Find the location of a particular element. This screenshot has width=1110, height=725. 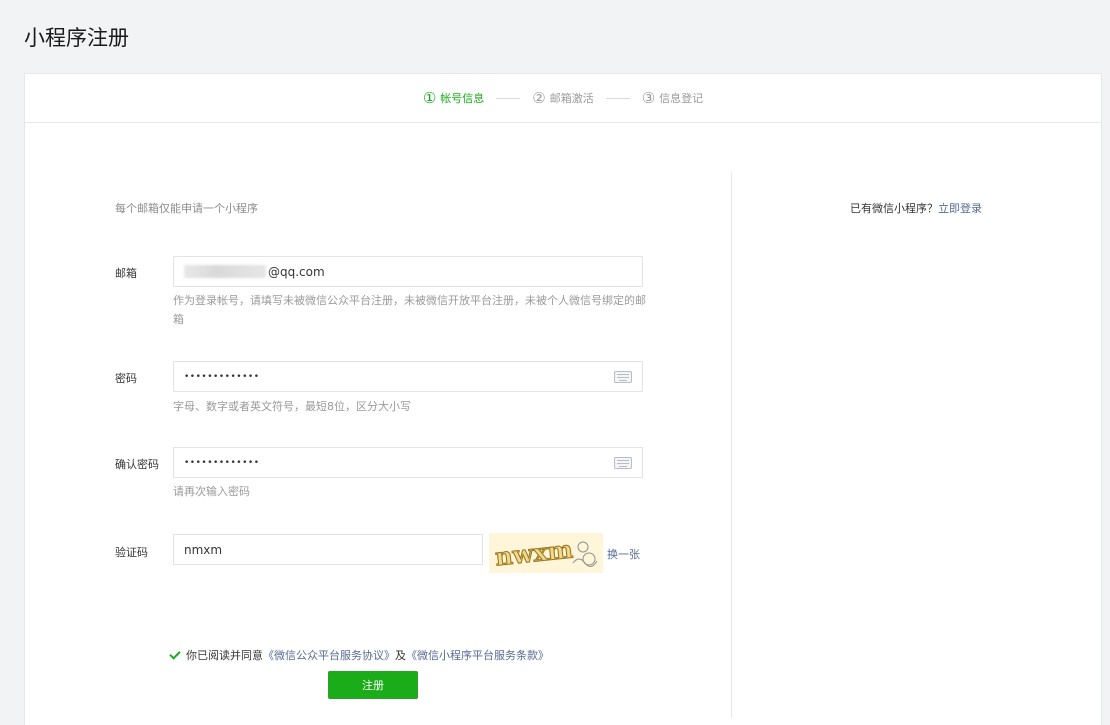

intro-text: 每个邮箱仅能申请一个小程序 is located at coordinates (186, 208).